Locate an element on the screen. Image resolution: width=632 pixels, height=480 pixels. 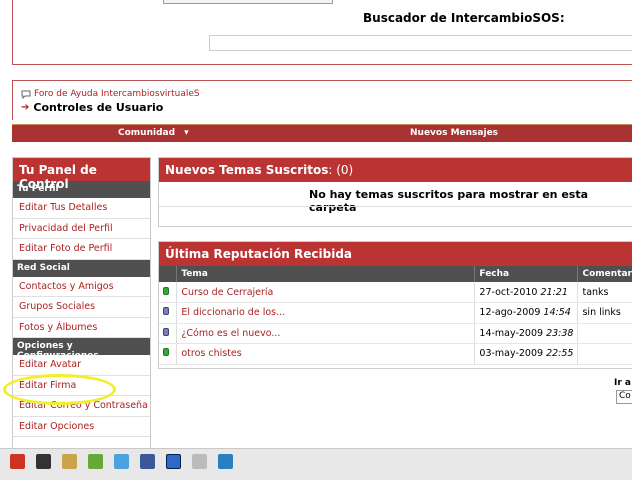
breadcrumb-link-row: Foro de Ayuda IntercambiosvirtualeS is located at coordinates (110, 94).